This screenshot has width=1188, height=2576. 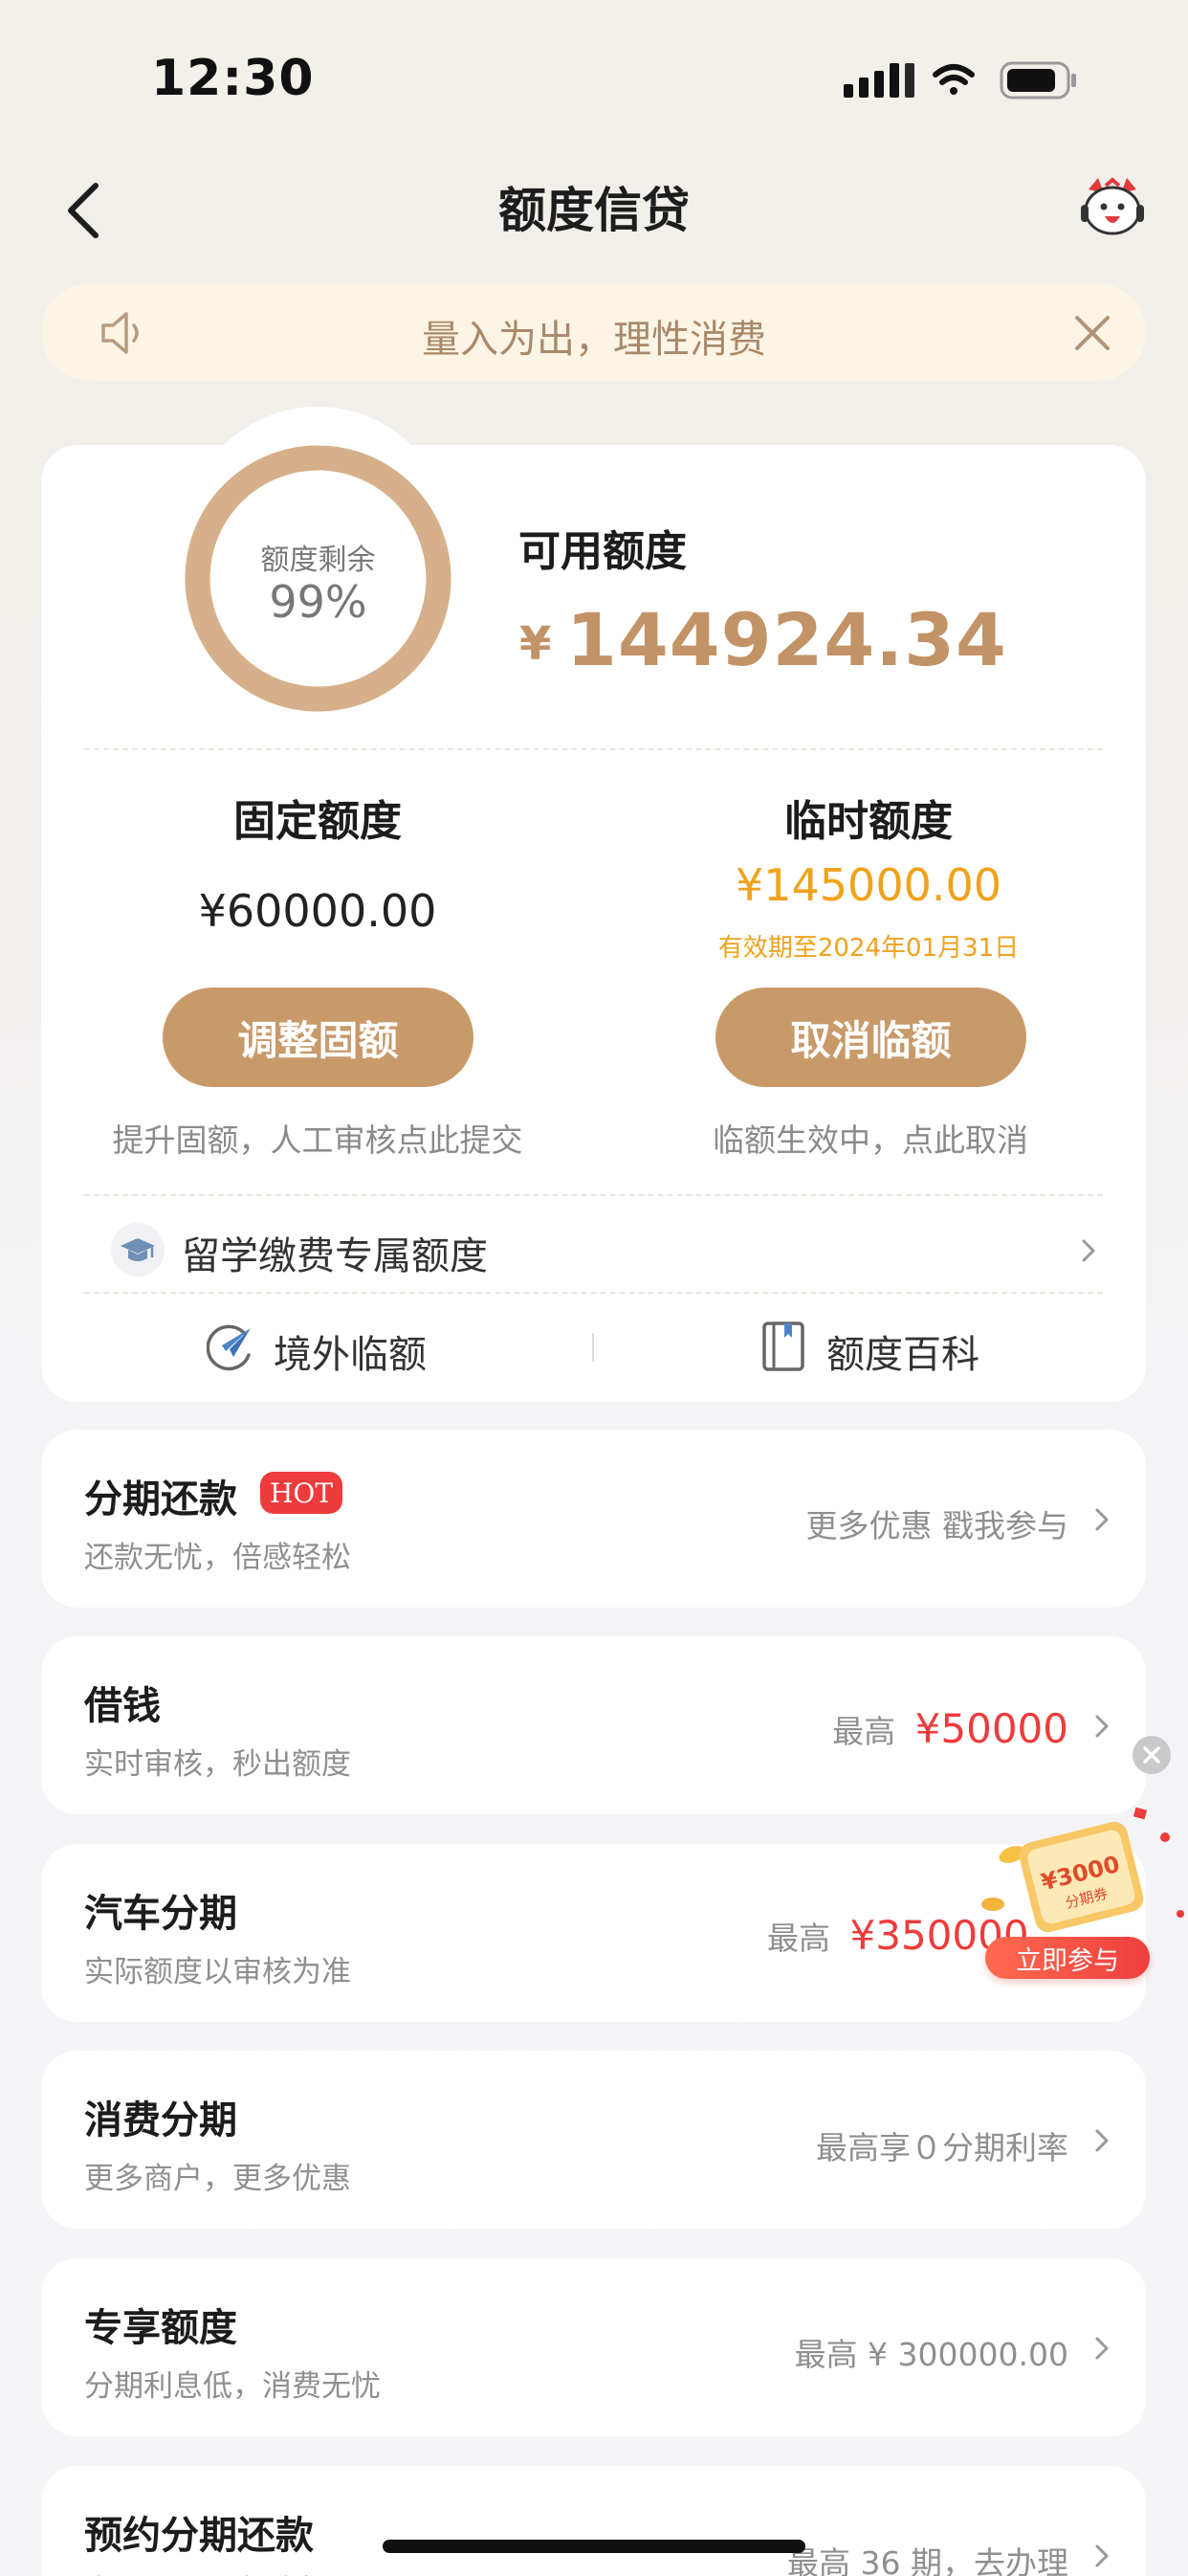 What do you see at coordinates (318, 602) in the screenshot?
I see `remaining-percent: 99%` at bounding box center [318, 602].